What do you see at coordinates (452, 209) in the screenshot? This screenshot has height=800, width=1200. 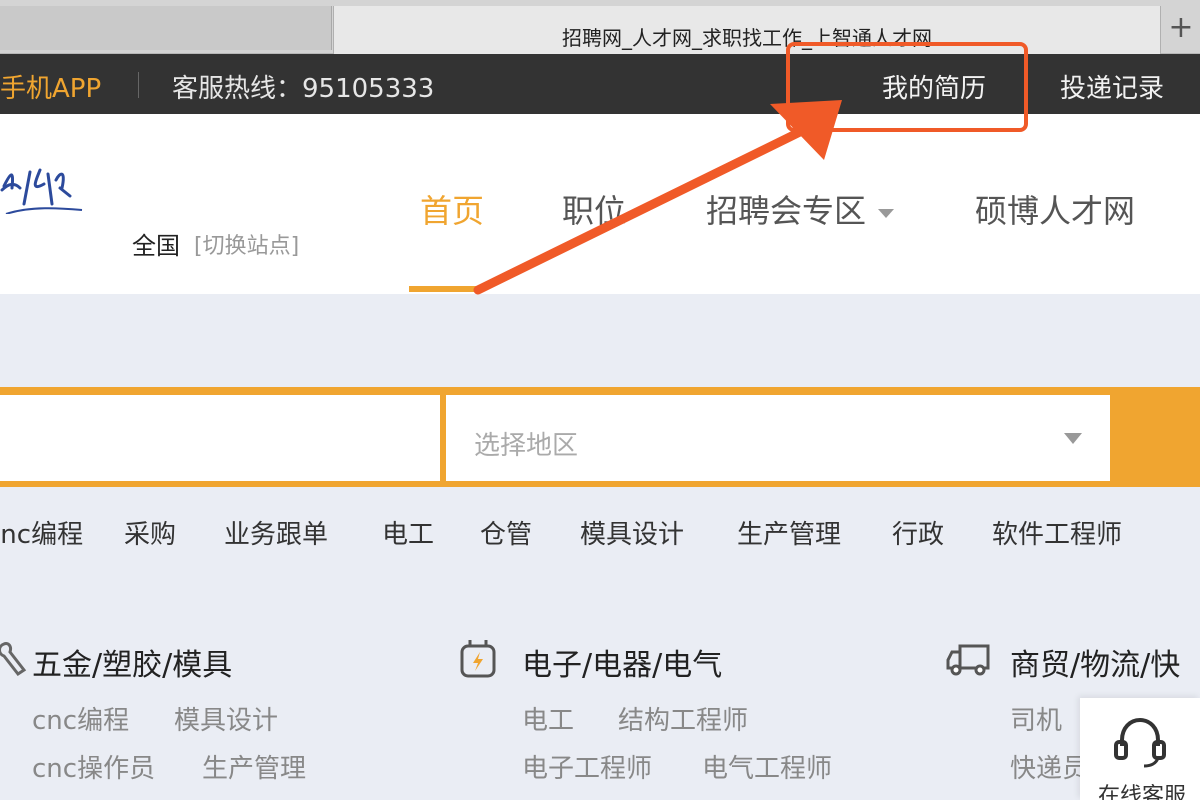 I see `nav-home: 首页` at bounding box center [452, 209].